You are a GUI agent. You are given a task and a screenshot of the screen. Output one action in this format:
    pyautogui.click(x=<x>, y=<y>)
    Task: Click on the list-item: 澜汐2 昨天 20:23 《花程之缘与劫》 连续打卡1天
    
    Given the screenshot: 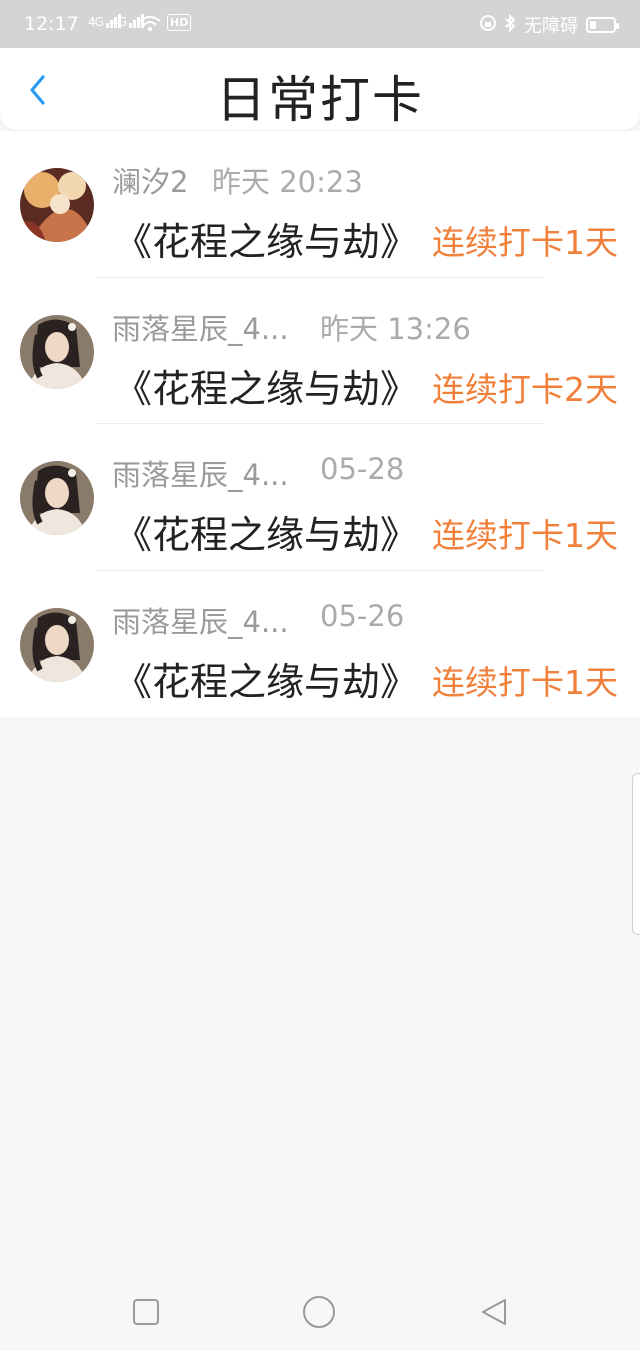 What is the action you would take?
    pyautogui.click(x=320, y=204)
    